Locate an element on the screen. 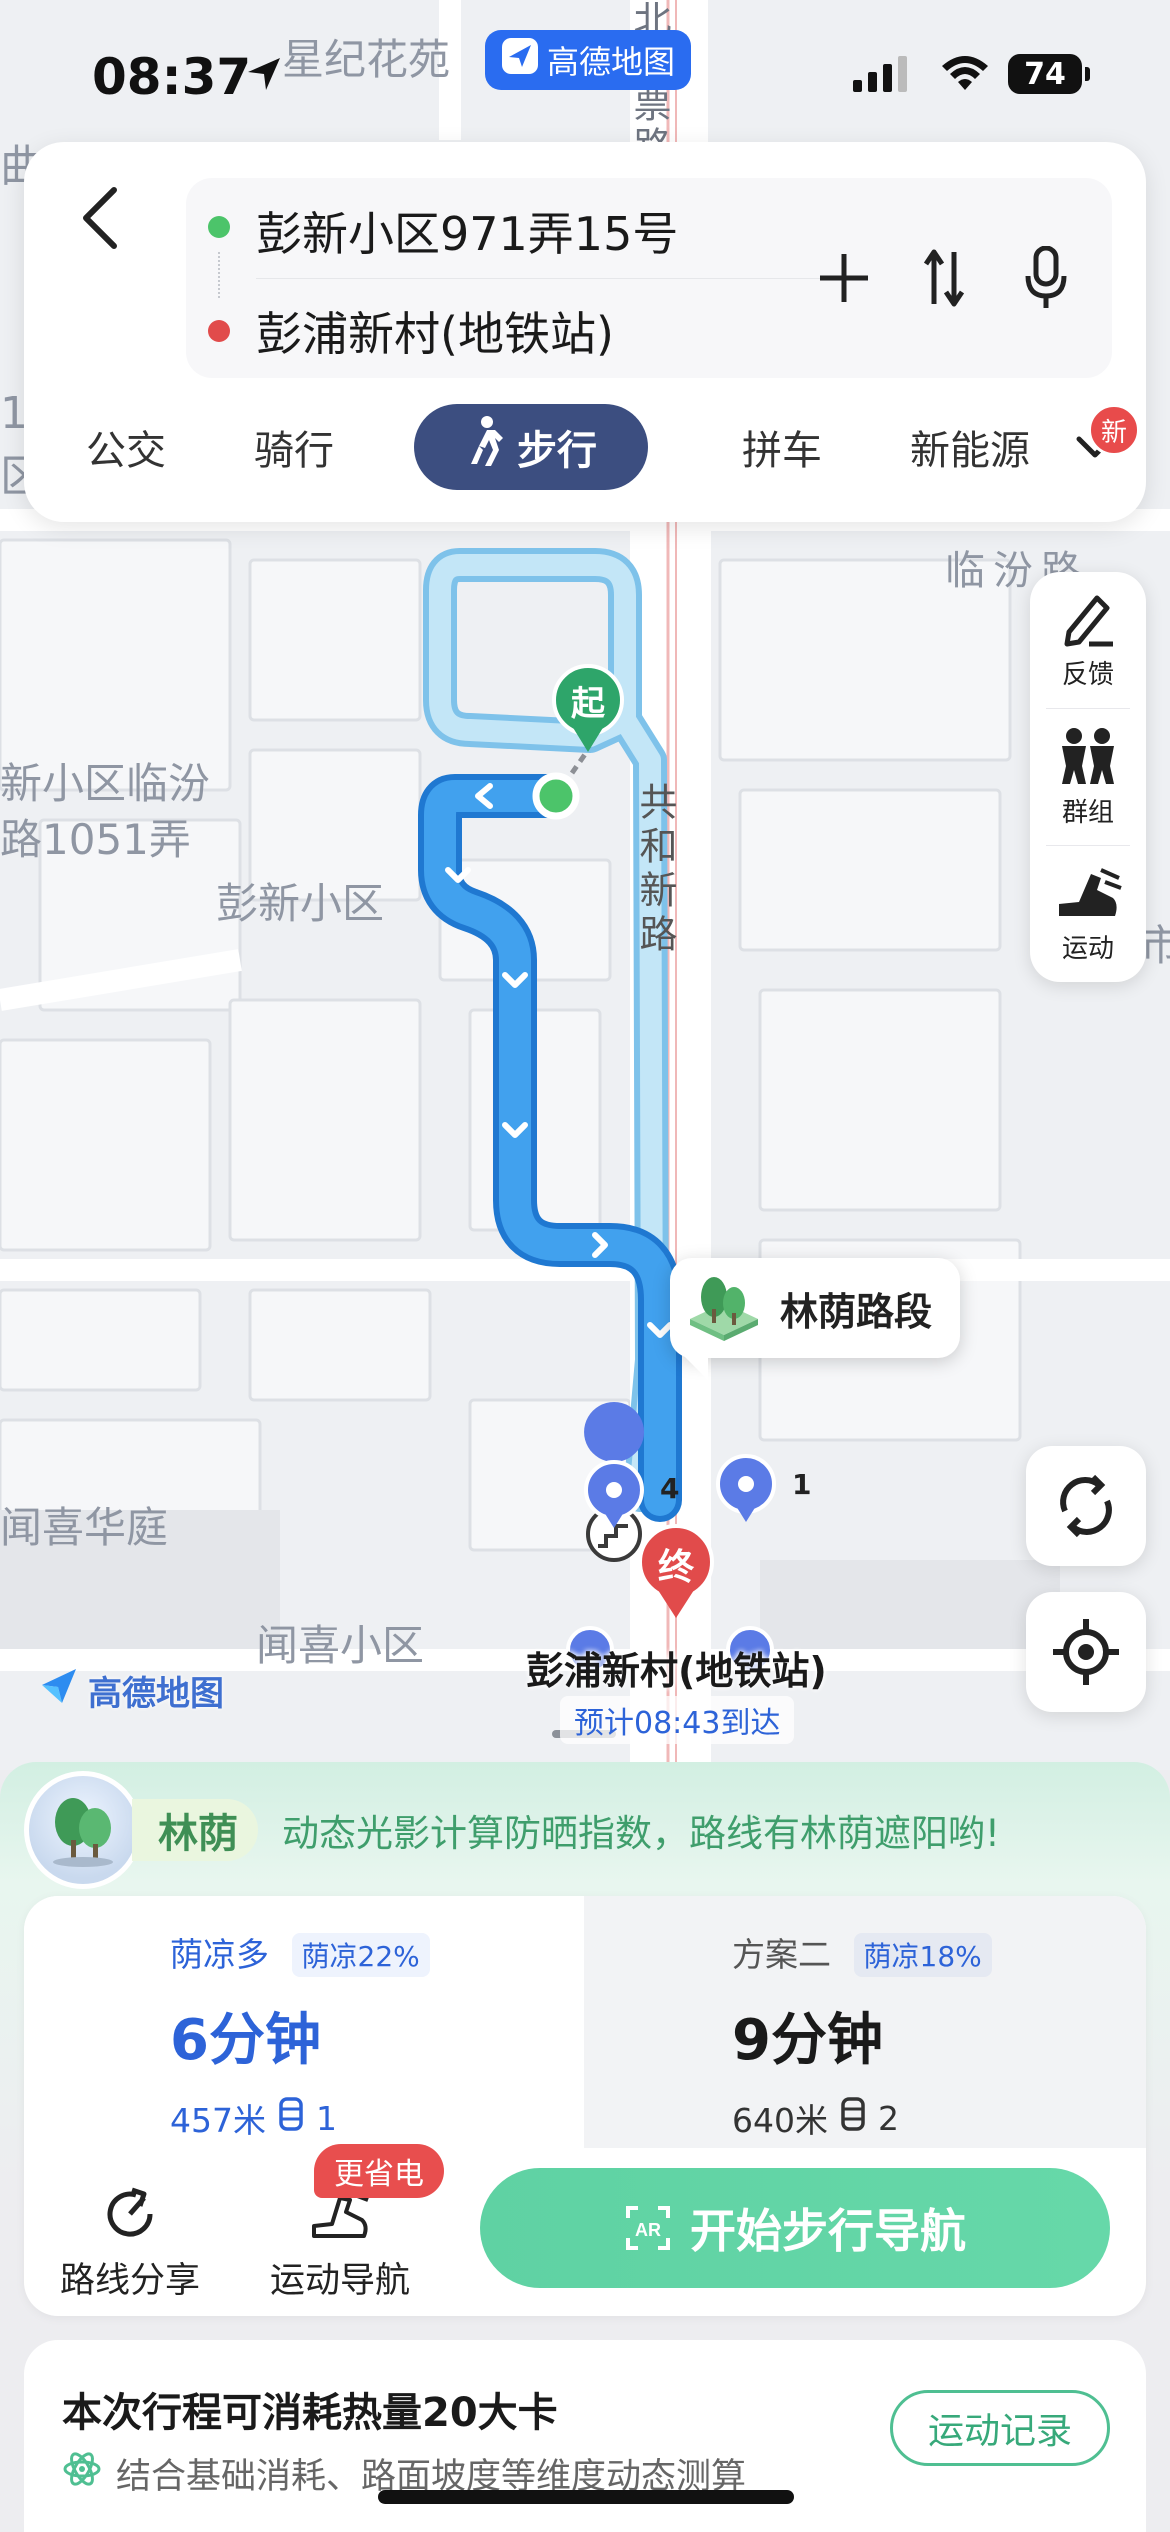  destination-name: 彭浦新村(地铁站) is located at coordinates (676, 1667).